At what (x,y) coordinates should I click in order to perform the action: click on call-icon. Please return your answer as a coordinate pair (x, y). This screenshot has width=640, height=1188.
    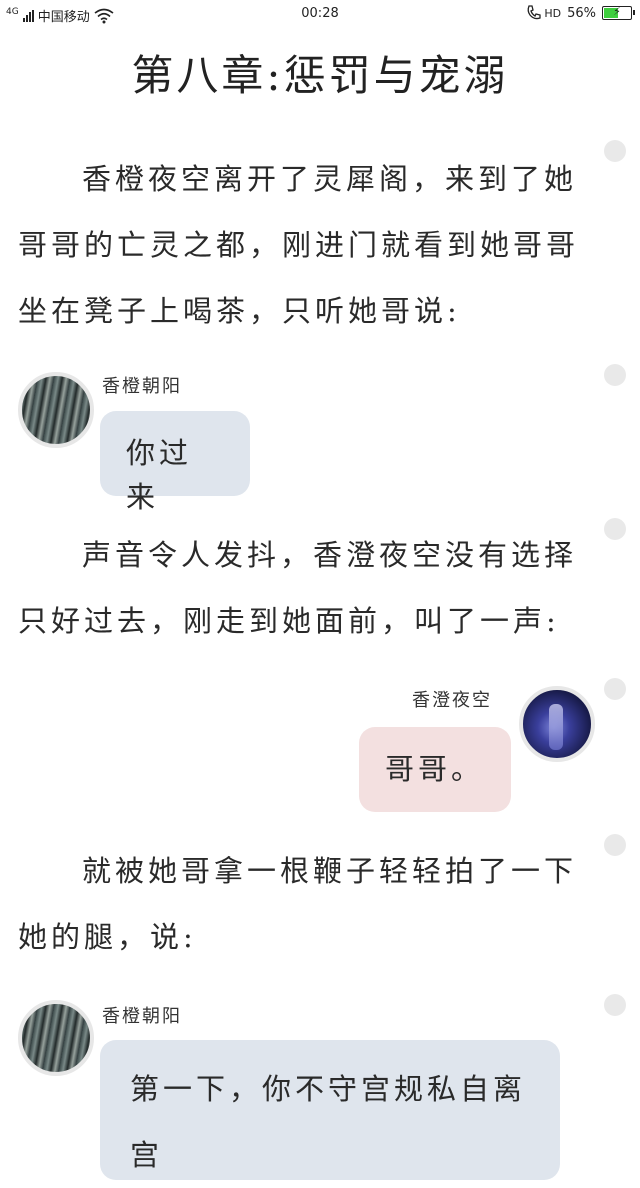
    Looking at the image, I should click on (534, 12).